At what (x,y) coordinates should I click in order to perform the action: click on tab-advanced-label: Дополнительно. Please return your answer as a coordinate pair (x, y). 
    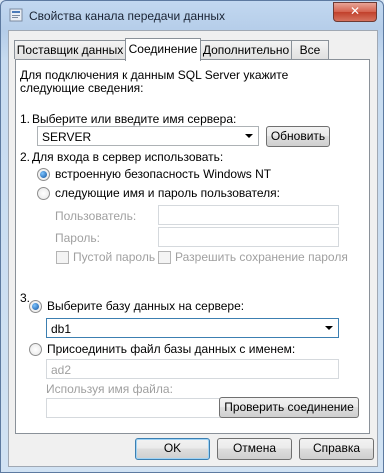
    Looking at the image, I should click on (246, 50).